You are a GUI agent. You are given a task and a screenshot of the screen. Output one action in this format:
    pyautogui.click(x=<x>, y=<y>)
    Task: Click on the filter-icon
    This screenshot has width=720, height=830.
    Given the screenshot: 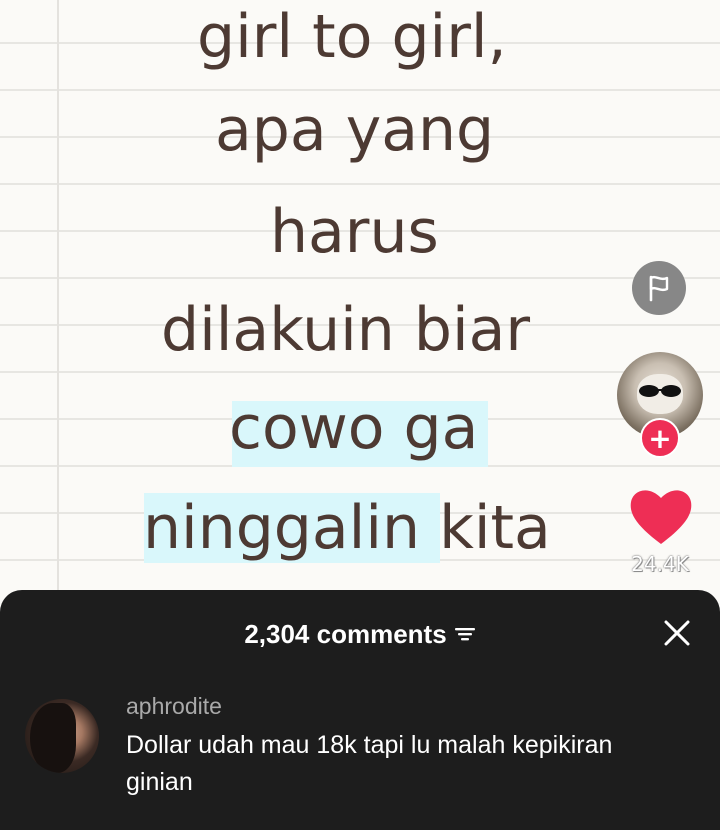 What is the action you would take?
    pyautogui.click(x=465, y=634)
    